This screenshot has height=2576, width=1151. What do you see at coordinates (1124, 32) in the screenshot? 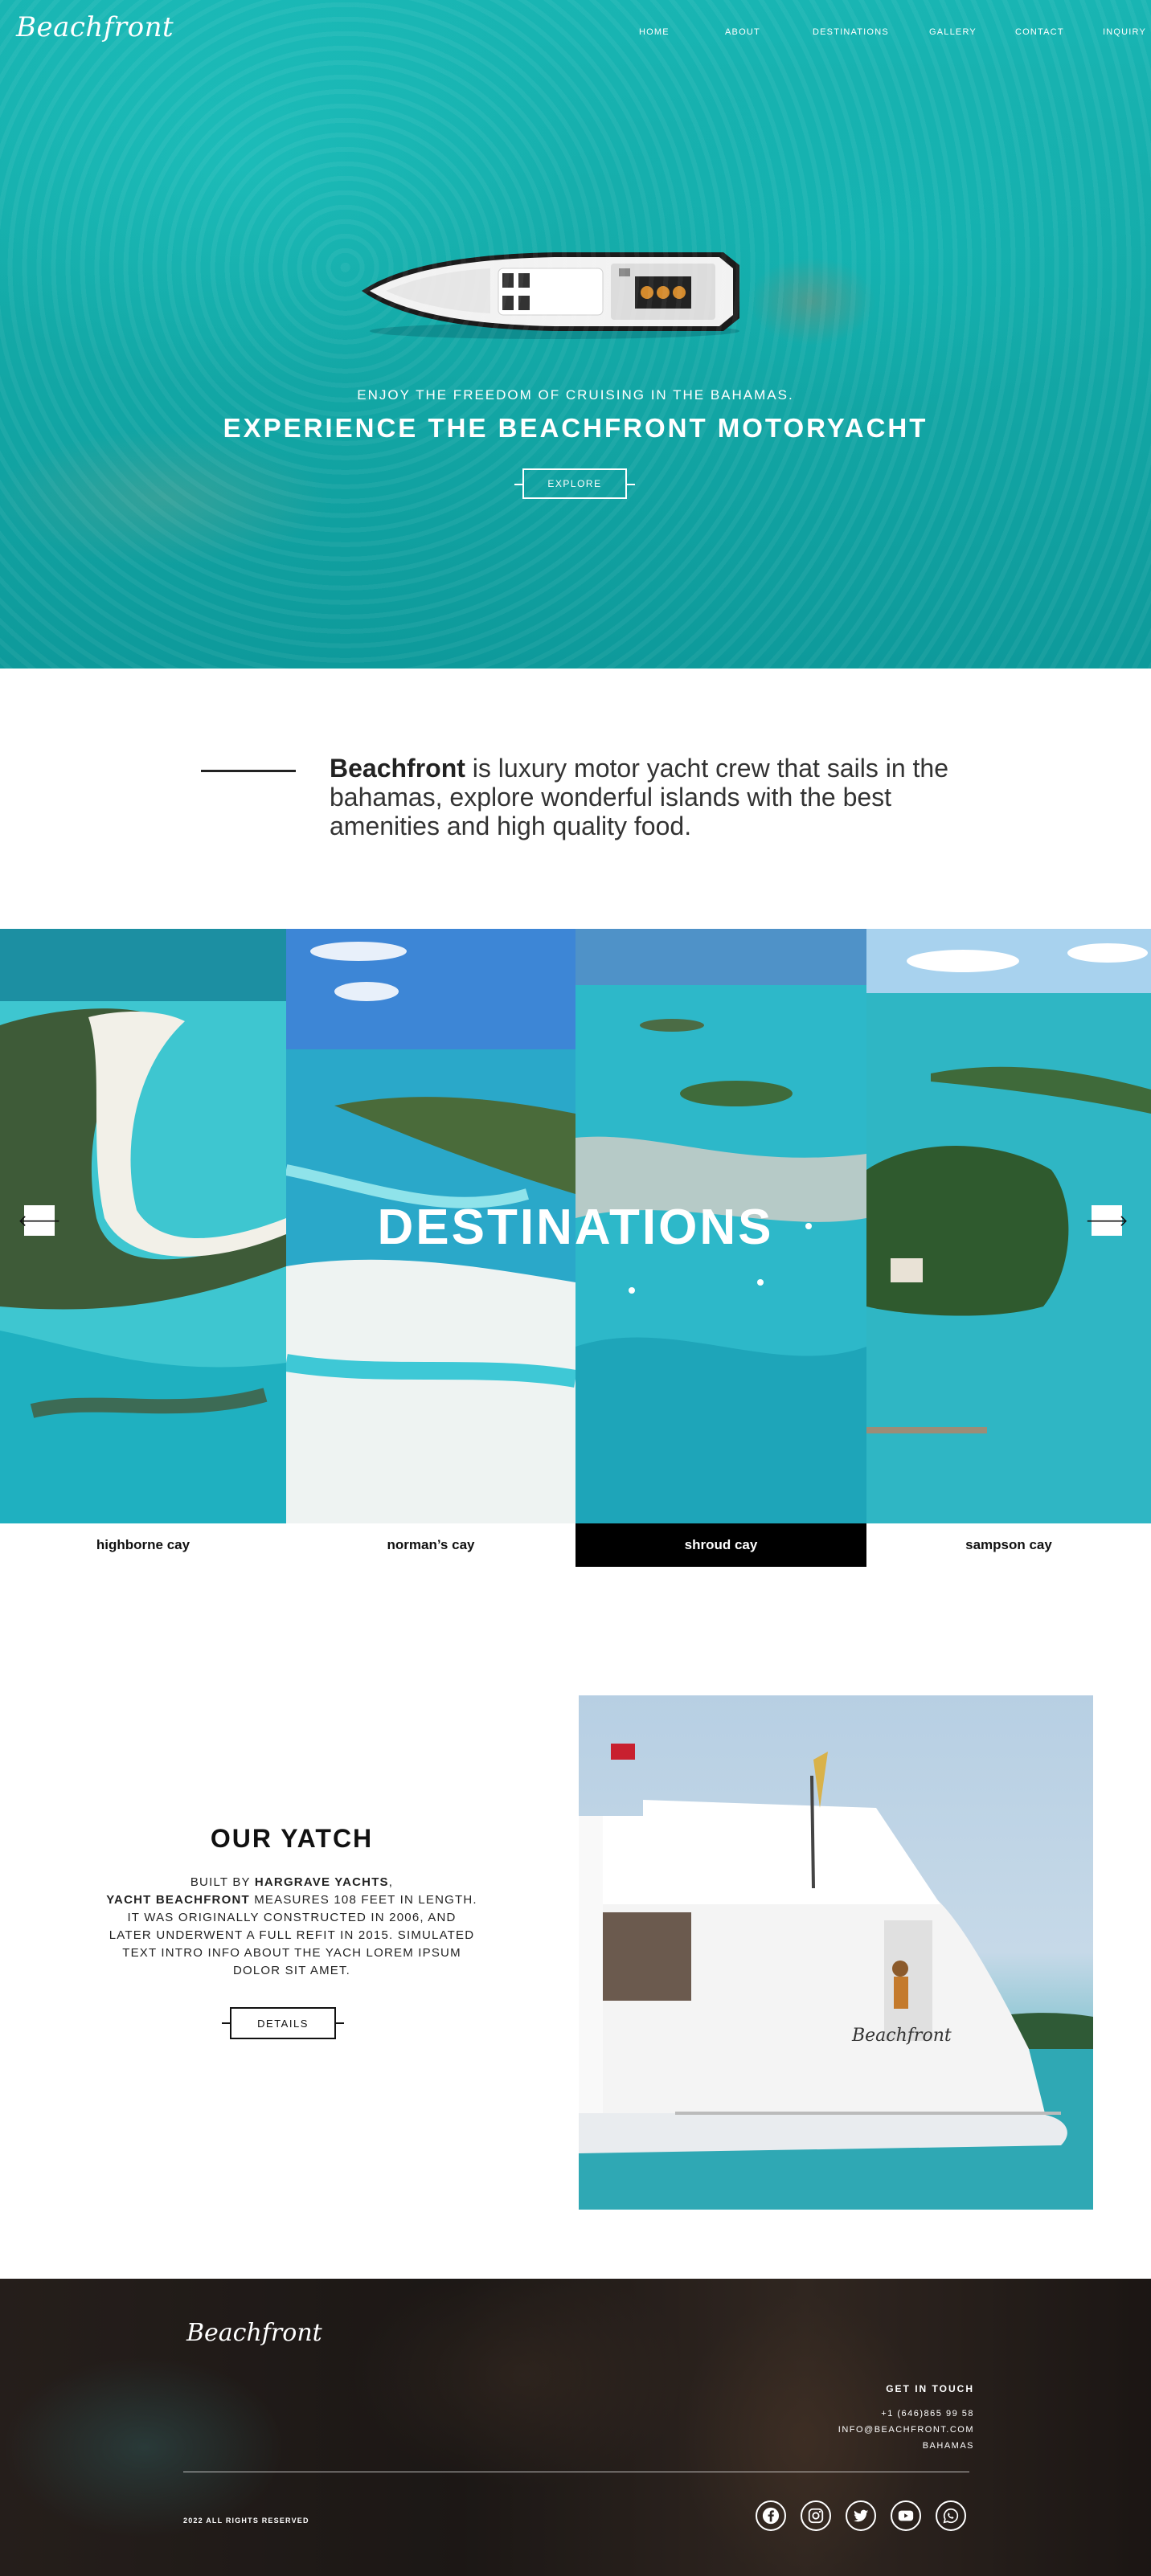
I see `nav-inquiry: INQUIRY` at bounding box center [1124, 32].